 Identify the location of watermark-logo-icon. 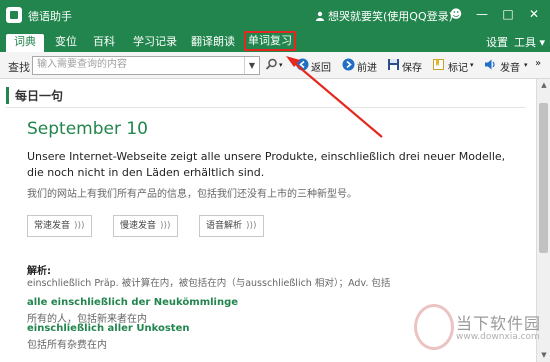
(434, 327).